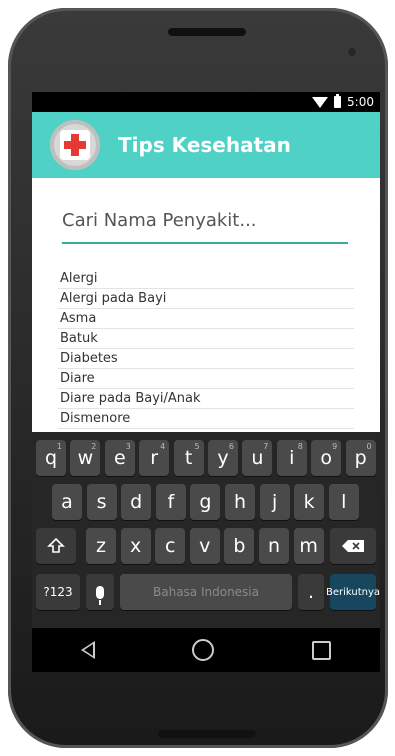 This screenshot has height=756, width=395. I want to click on voice-key, so click(100, 592).